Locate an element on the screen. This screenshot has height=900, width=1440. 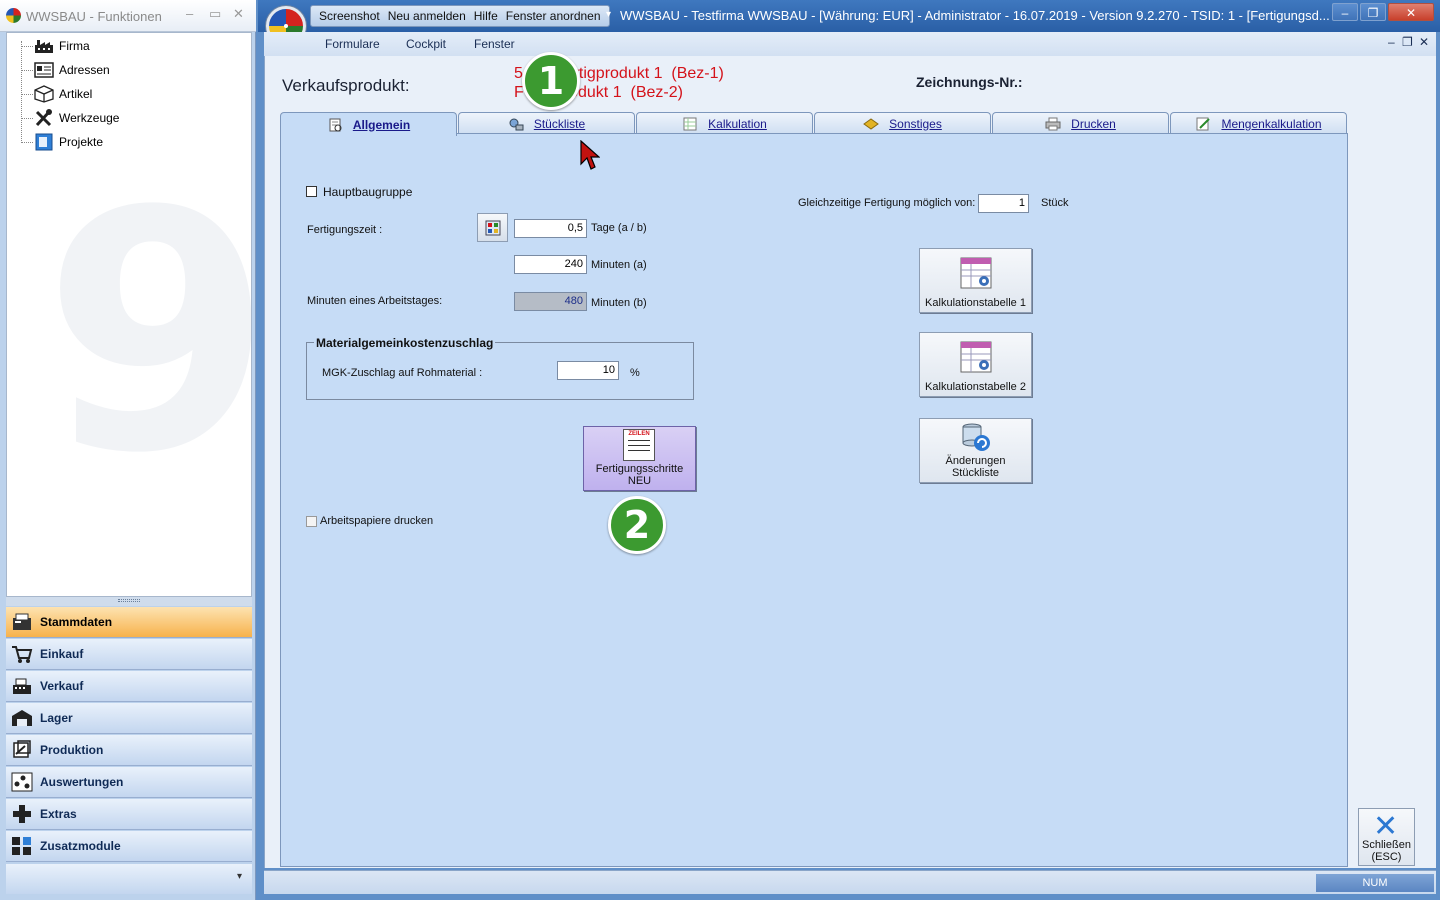
nav-label: Zusatzmodule is located at coordinates (80, 846).